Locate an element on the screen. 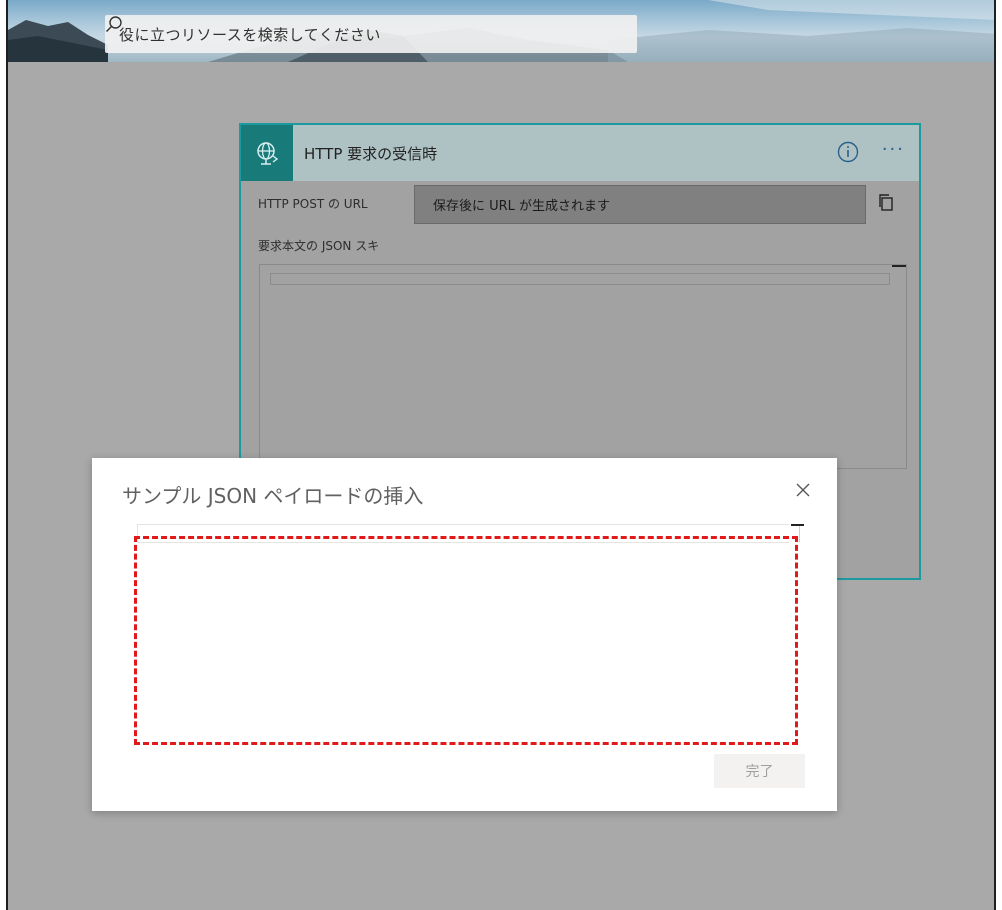 The height and width of the screenshot is (910, 1002). schema-editor is located at coordinates (583, 366).